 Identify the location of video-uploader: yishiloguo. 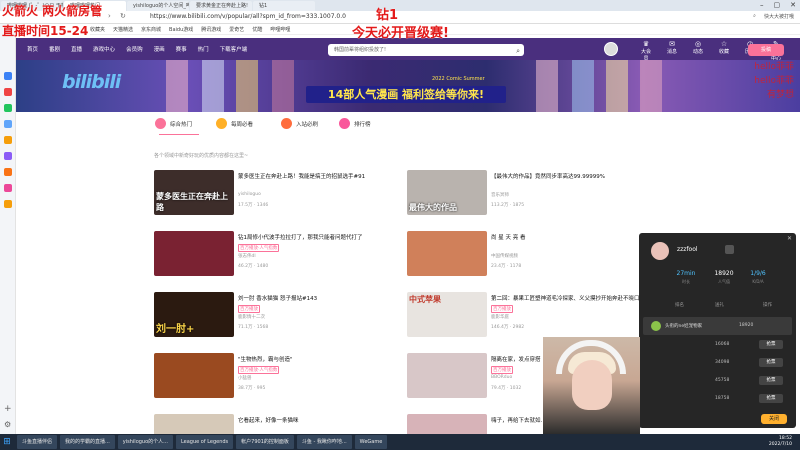
(249, 194).